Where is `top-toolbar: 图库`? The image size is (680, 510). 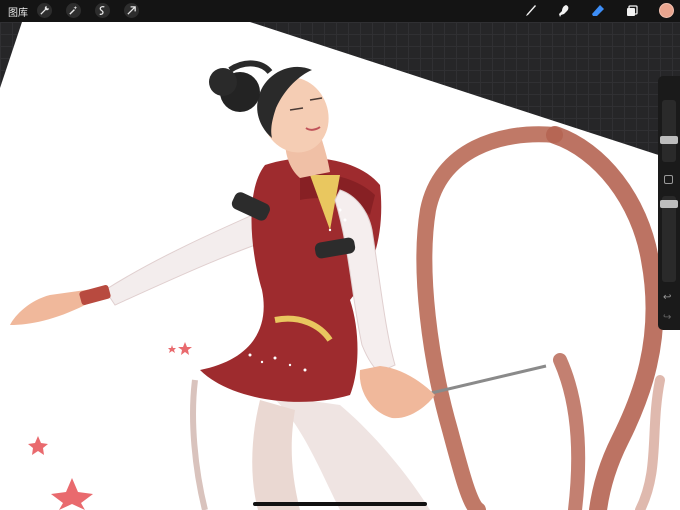
top-toolbar: 图库 is located at coordinates (340, 11).